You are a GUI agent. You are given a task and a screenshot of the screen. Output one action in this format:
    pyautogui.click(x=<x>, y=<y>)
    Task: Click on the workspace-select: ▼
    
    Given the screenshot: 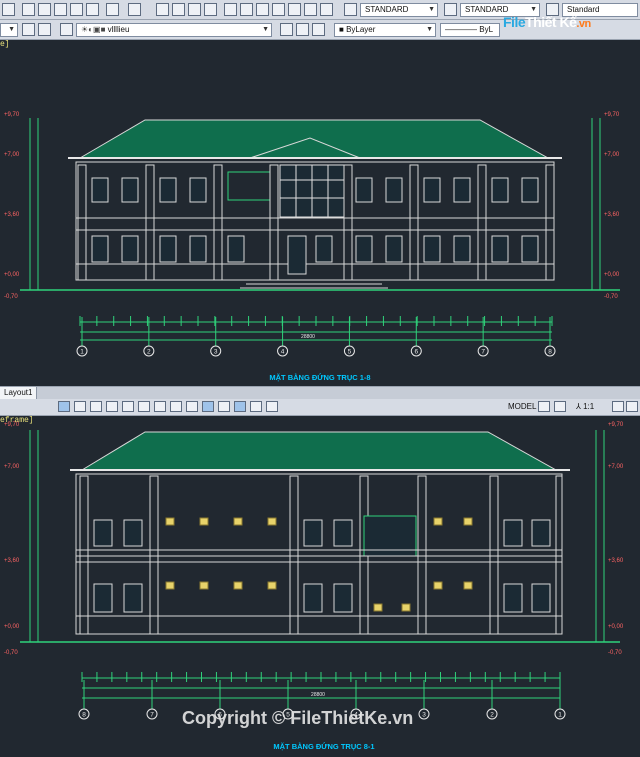 What is the action you would take?
    pyautogui.click(x=9, y=30)
    